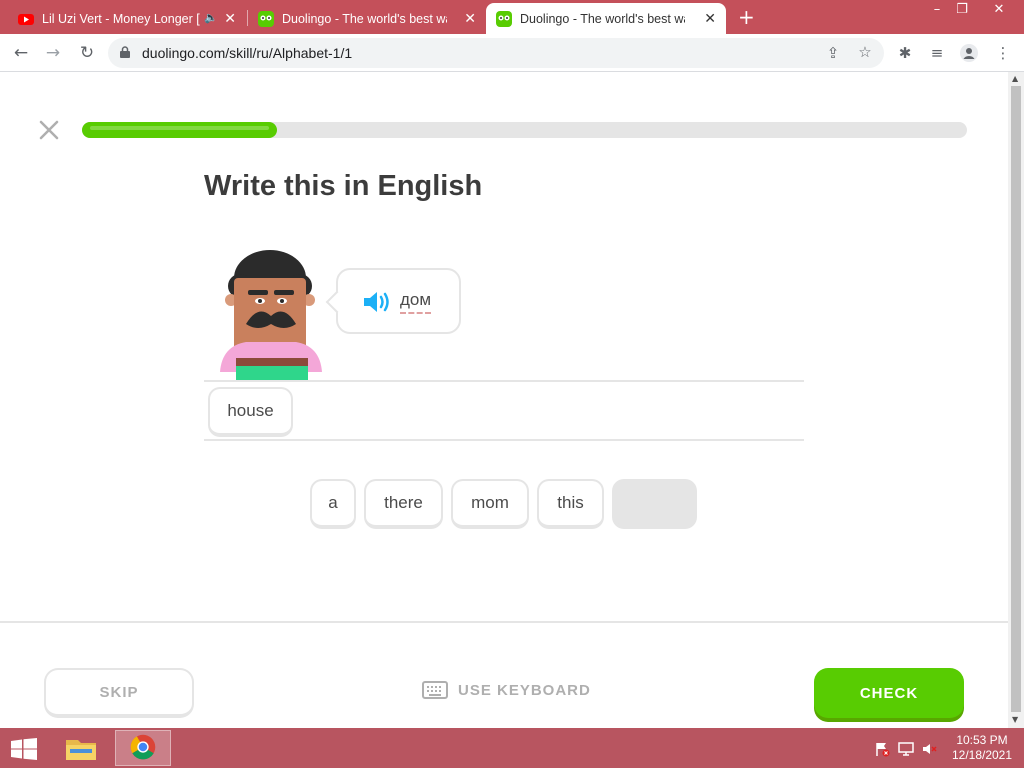 The width and height of the screenshot is (1024, 769). Describe the element at coordinates (512, 748) in the screenshot. I see `windows-taskbar: 10:53 PM 12/18/2021` at that location.